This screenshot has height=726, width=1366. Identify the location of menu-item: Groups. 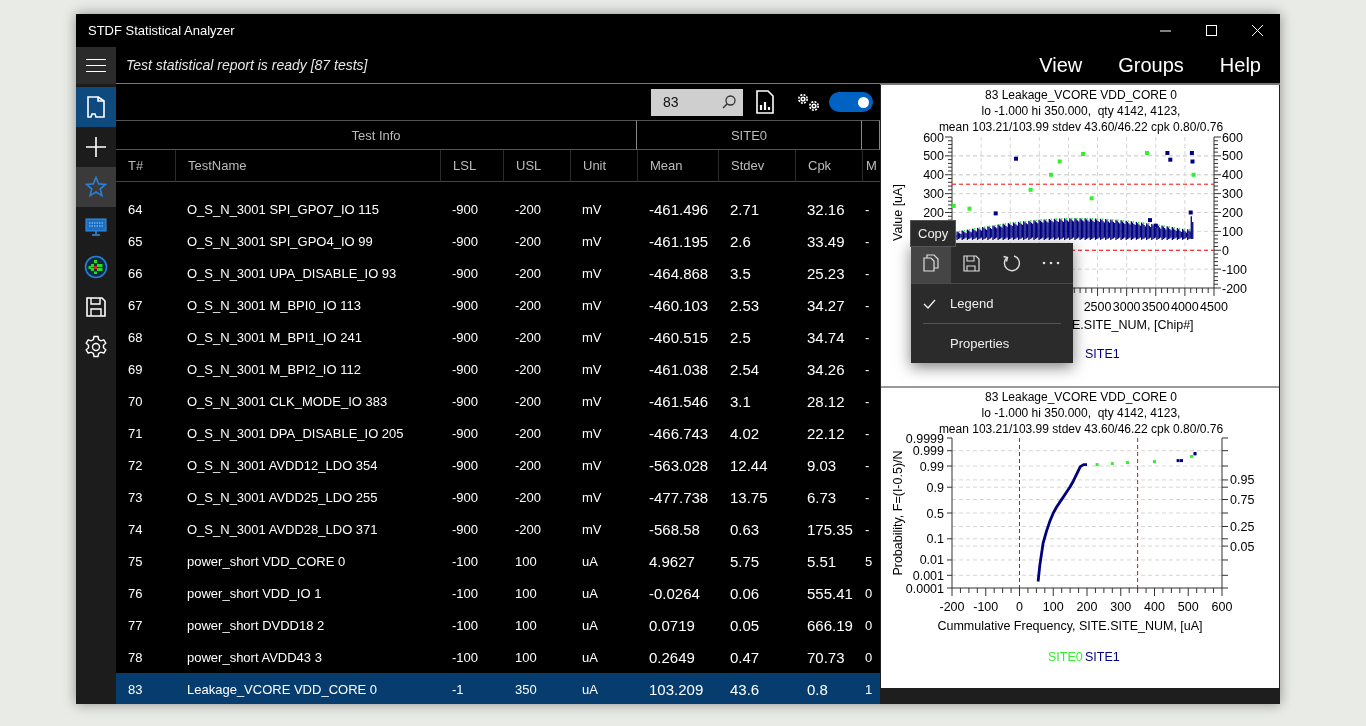
(1151, 65).